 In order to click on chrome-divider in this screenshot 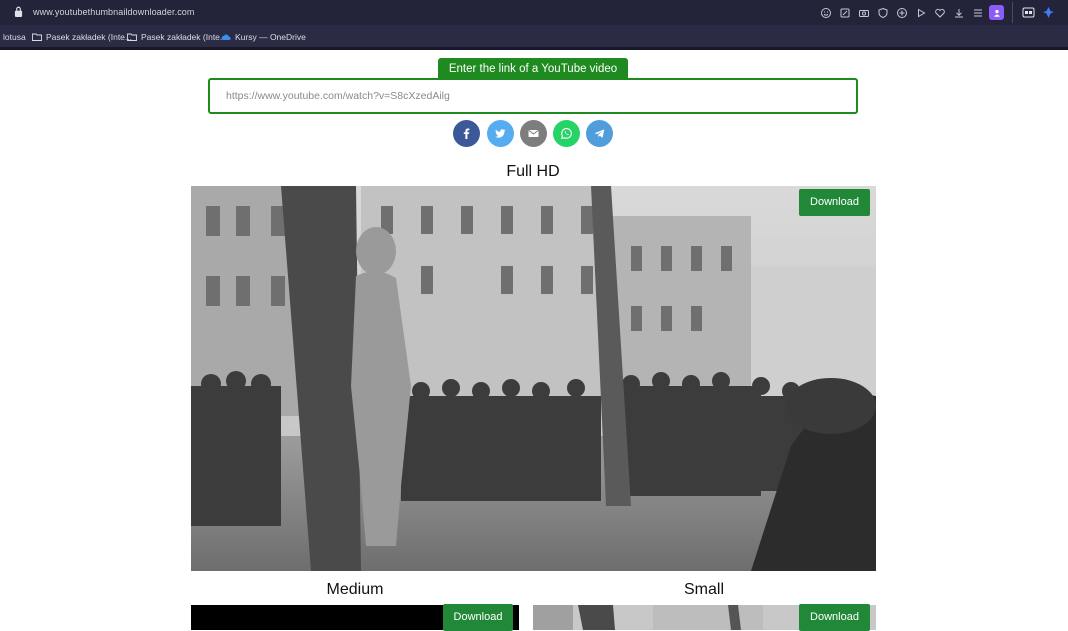, I will do `click(534, 48)`.